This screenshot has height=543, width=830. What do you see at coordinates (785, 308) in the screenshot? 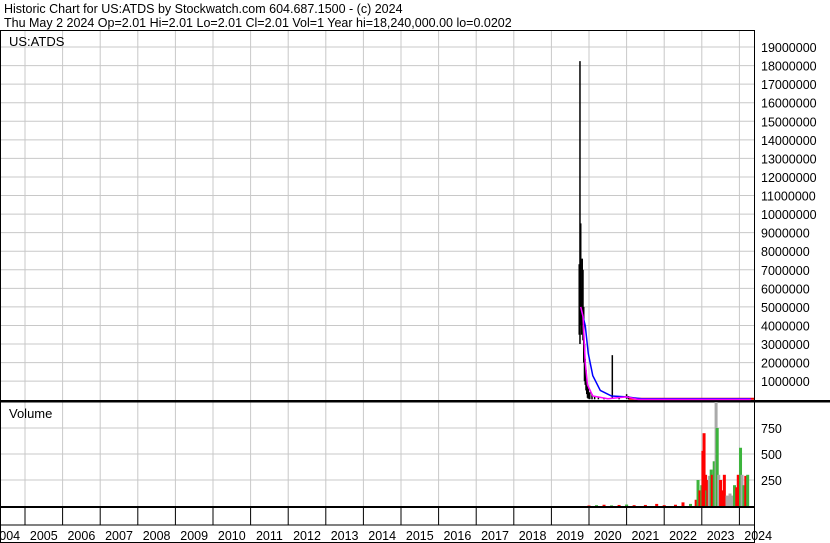
I see `price-tick-label: 5000000` at bounding box center [785, 308].